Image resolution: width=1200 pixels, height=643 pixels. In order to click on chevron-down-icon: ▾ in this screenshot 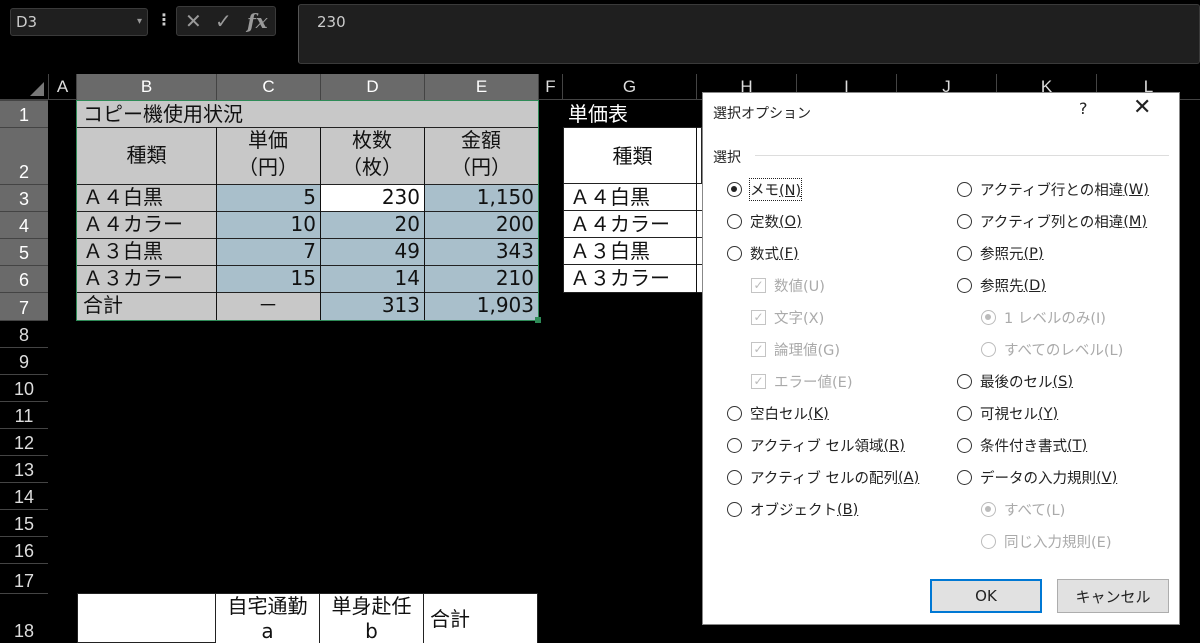, I will do `click(139, 22)`.